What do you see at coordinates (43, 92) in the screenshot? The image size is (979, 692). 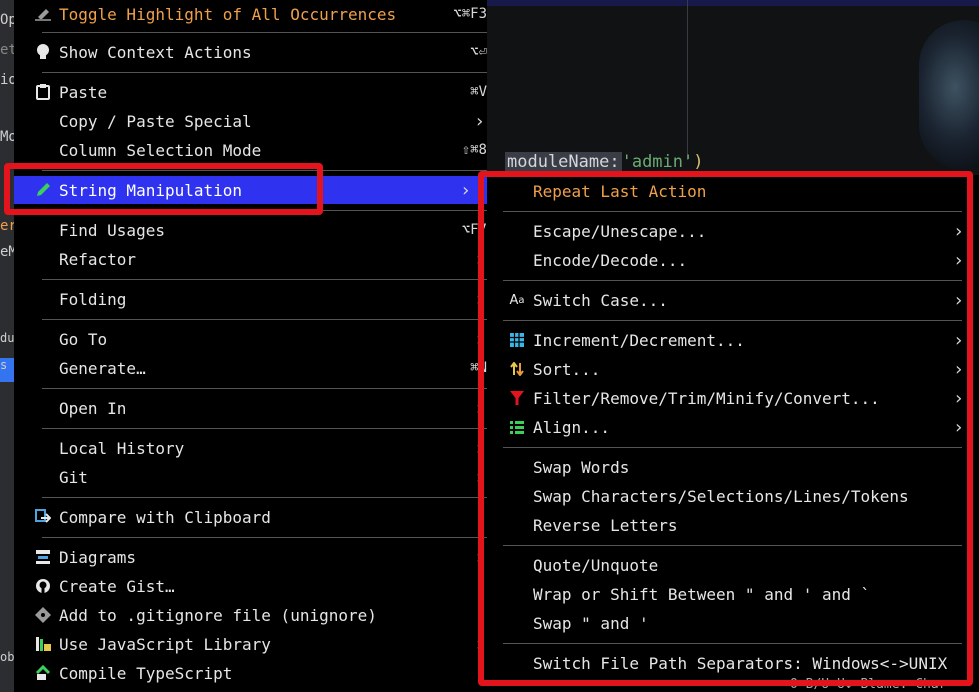 I see `clipboard-icon` at bounding box center [43, 92].